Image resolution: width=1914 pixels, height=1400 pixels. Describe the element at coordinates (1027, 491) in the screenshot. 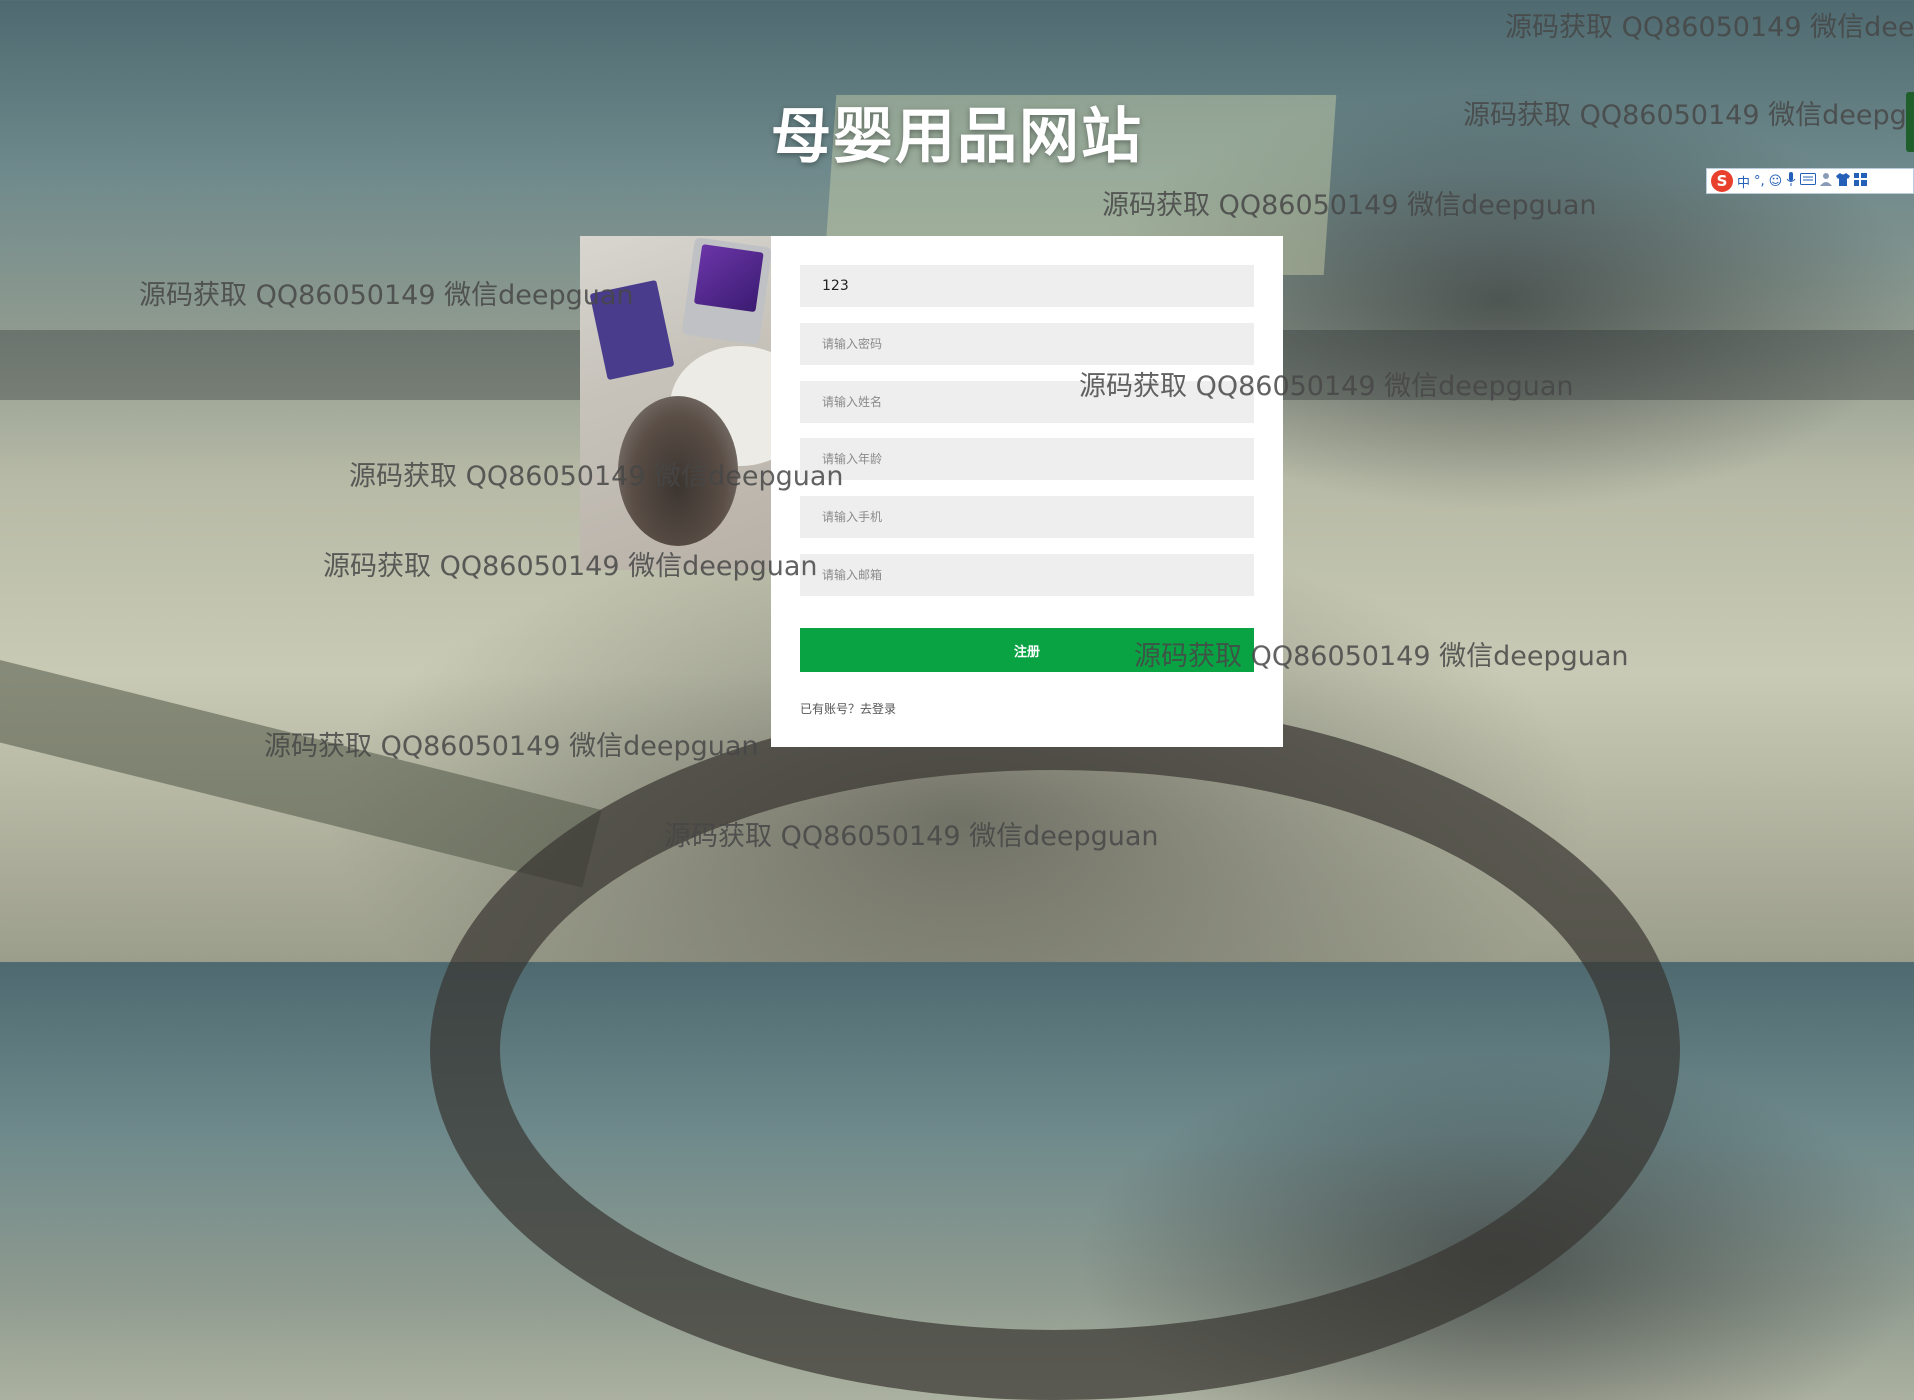

I see `register-form: 注册 已有账号？去登录` at that location.